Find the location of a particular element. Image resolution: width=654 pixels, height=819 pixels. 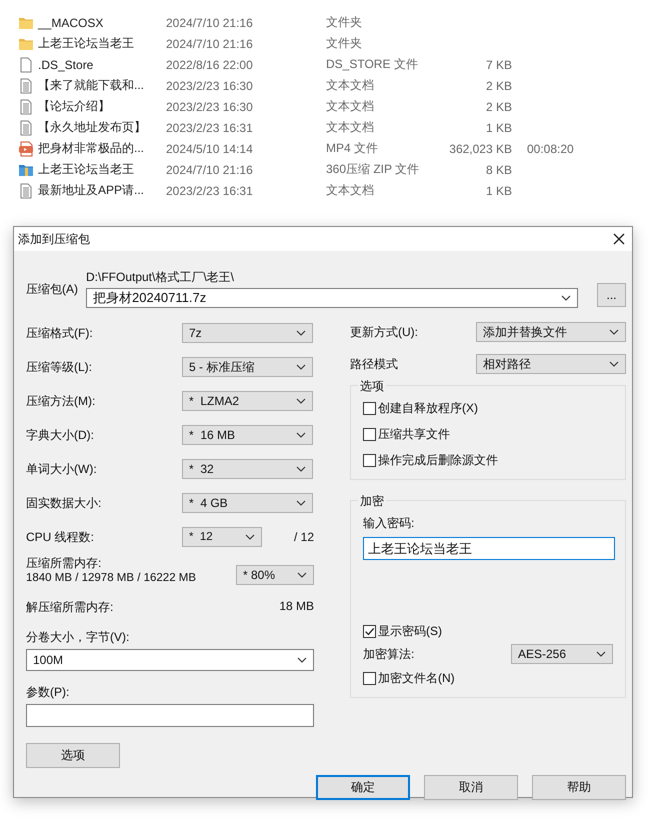

setting-label: 压缩等级(L): is located at coordinates (59, 367).